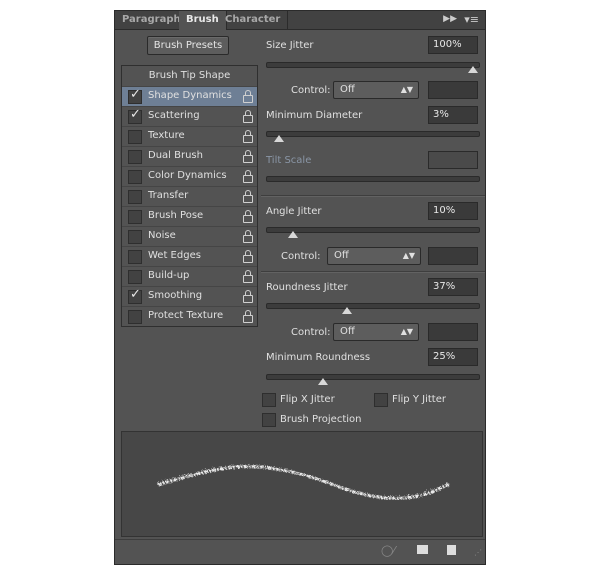 The width and height of the screenshot is (600, 575). What do you see at coordinates (290, 45) in the screenshot?
I see `size-jitter-label: Size Jitter` at bounding box center [290, 45].